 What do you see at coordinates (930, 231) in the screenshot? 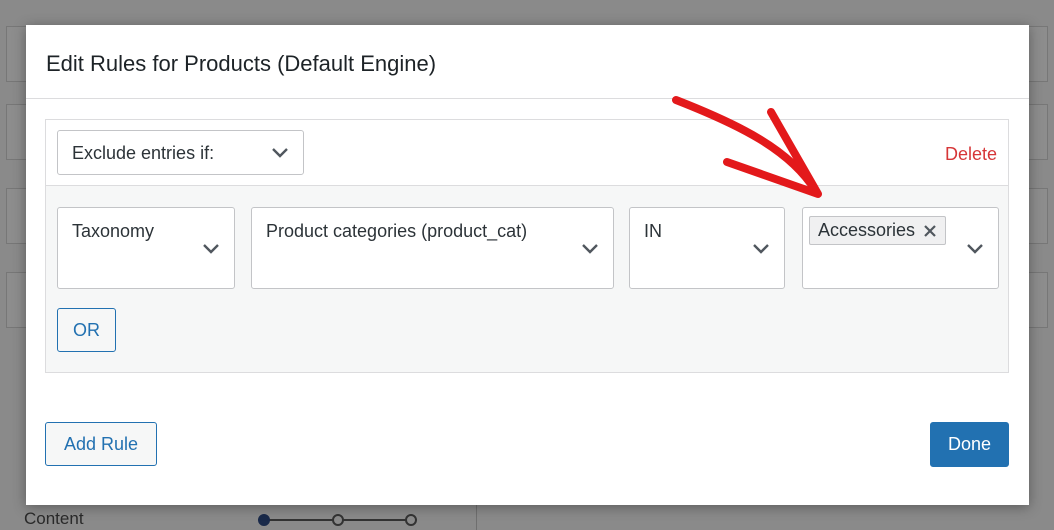
I see `close-icon` at bounding box center [930, 231].